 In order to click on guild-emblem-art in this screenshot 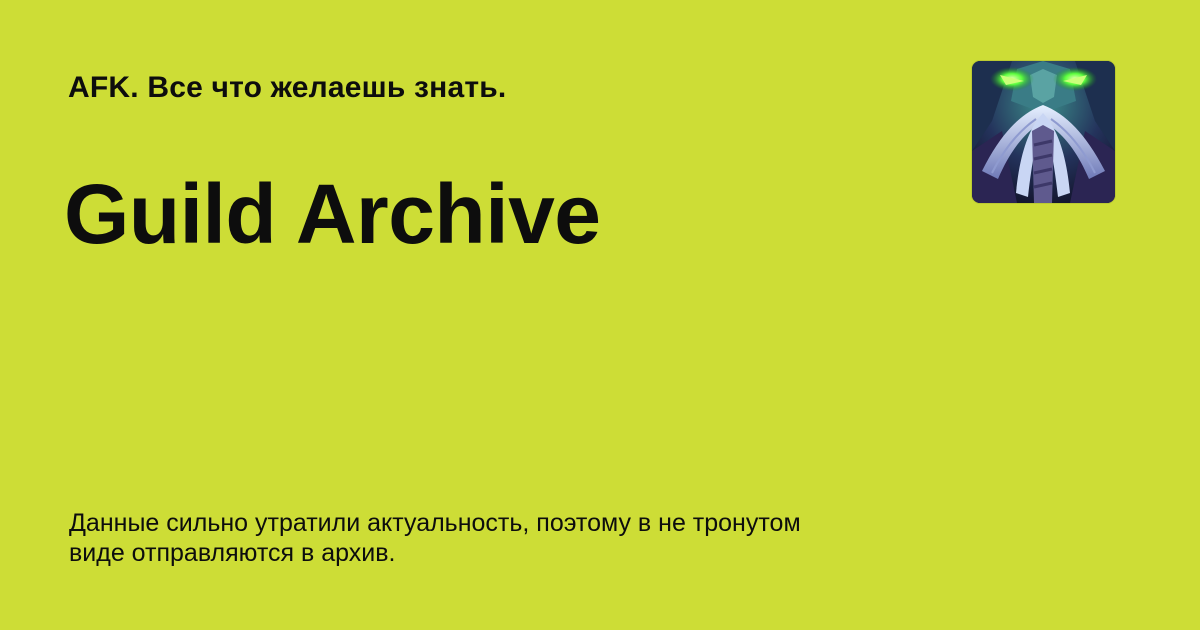, I will do `click(1043, 132)`.